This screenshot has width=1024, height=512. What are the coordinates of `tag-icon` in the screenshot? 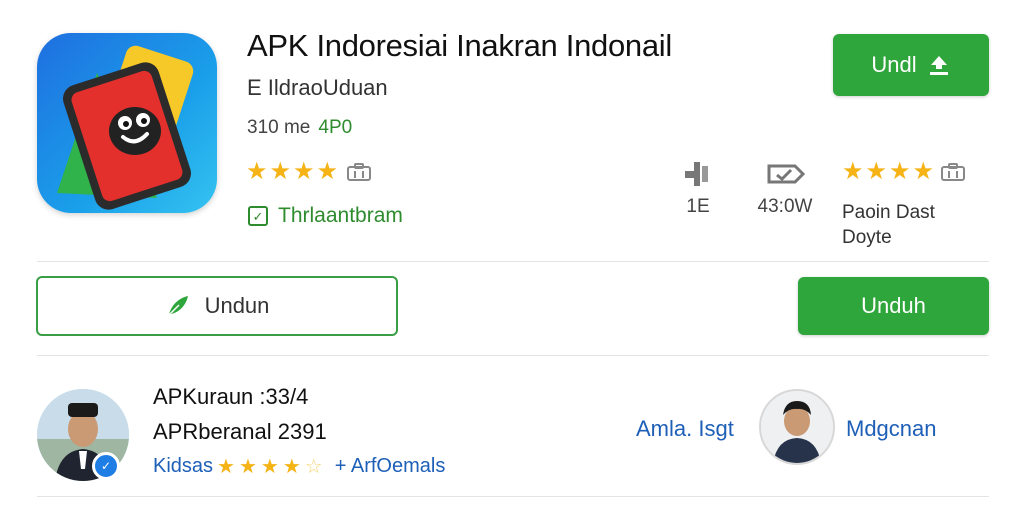 It's located at (786, 174).